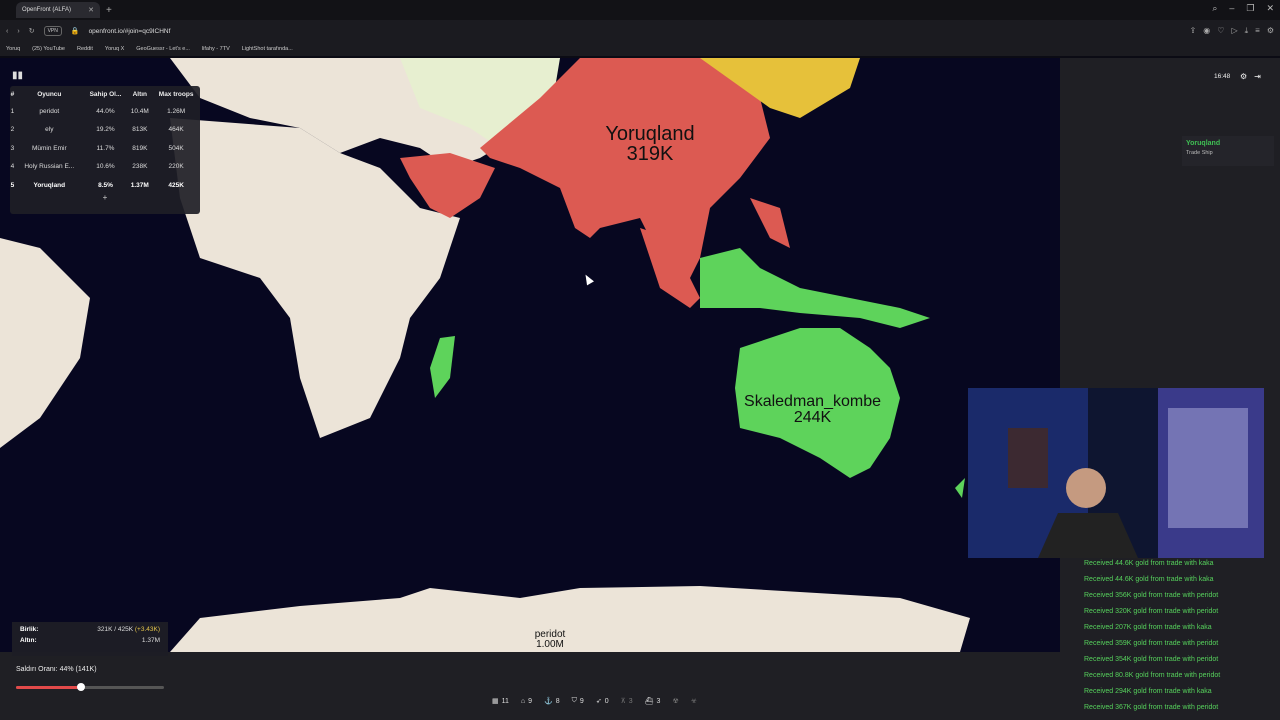  What do you see at coordinates (650, 154) in the screenshot?
I see `player-troops: 319K` at bounding box center [650, 154].